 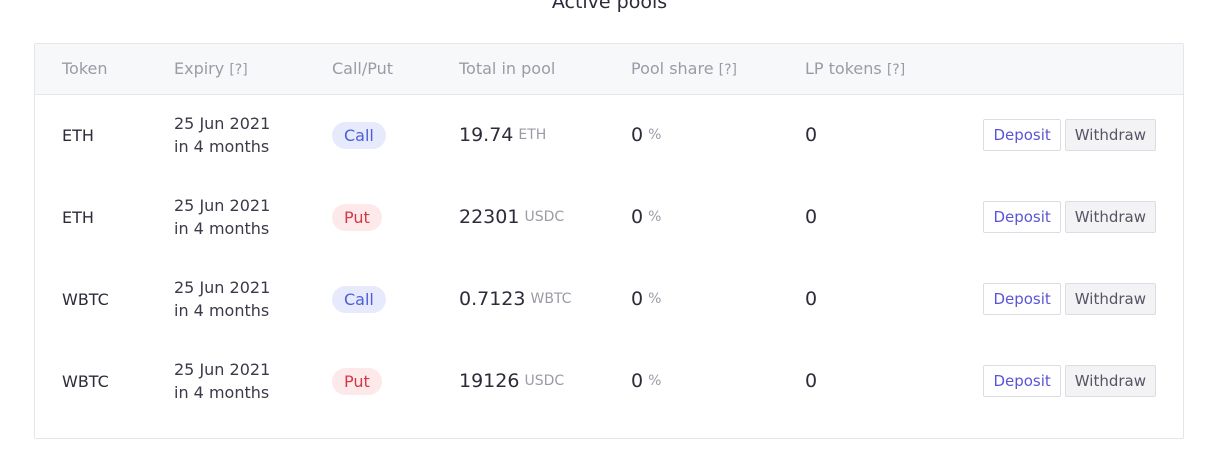 I want to click on total-unit: WBTC, so click(x=551, y=299).